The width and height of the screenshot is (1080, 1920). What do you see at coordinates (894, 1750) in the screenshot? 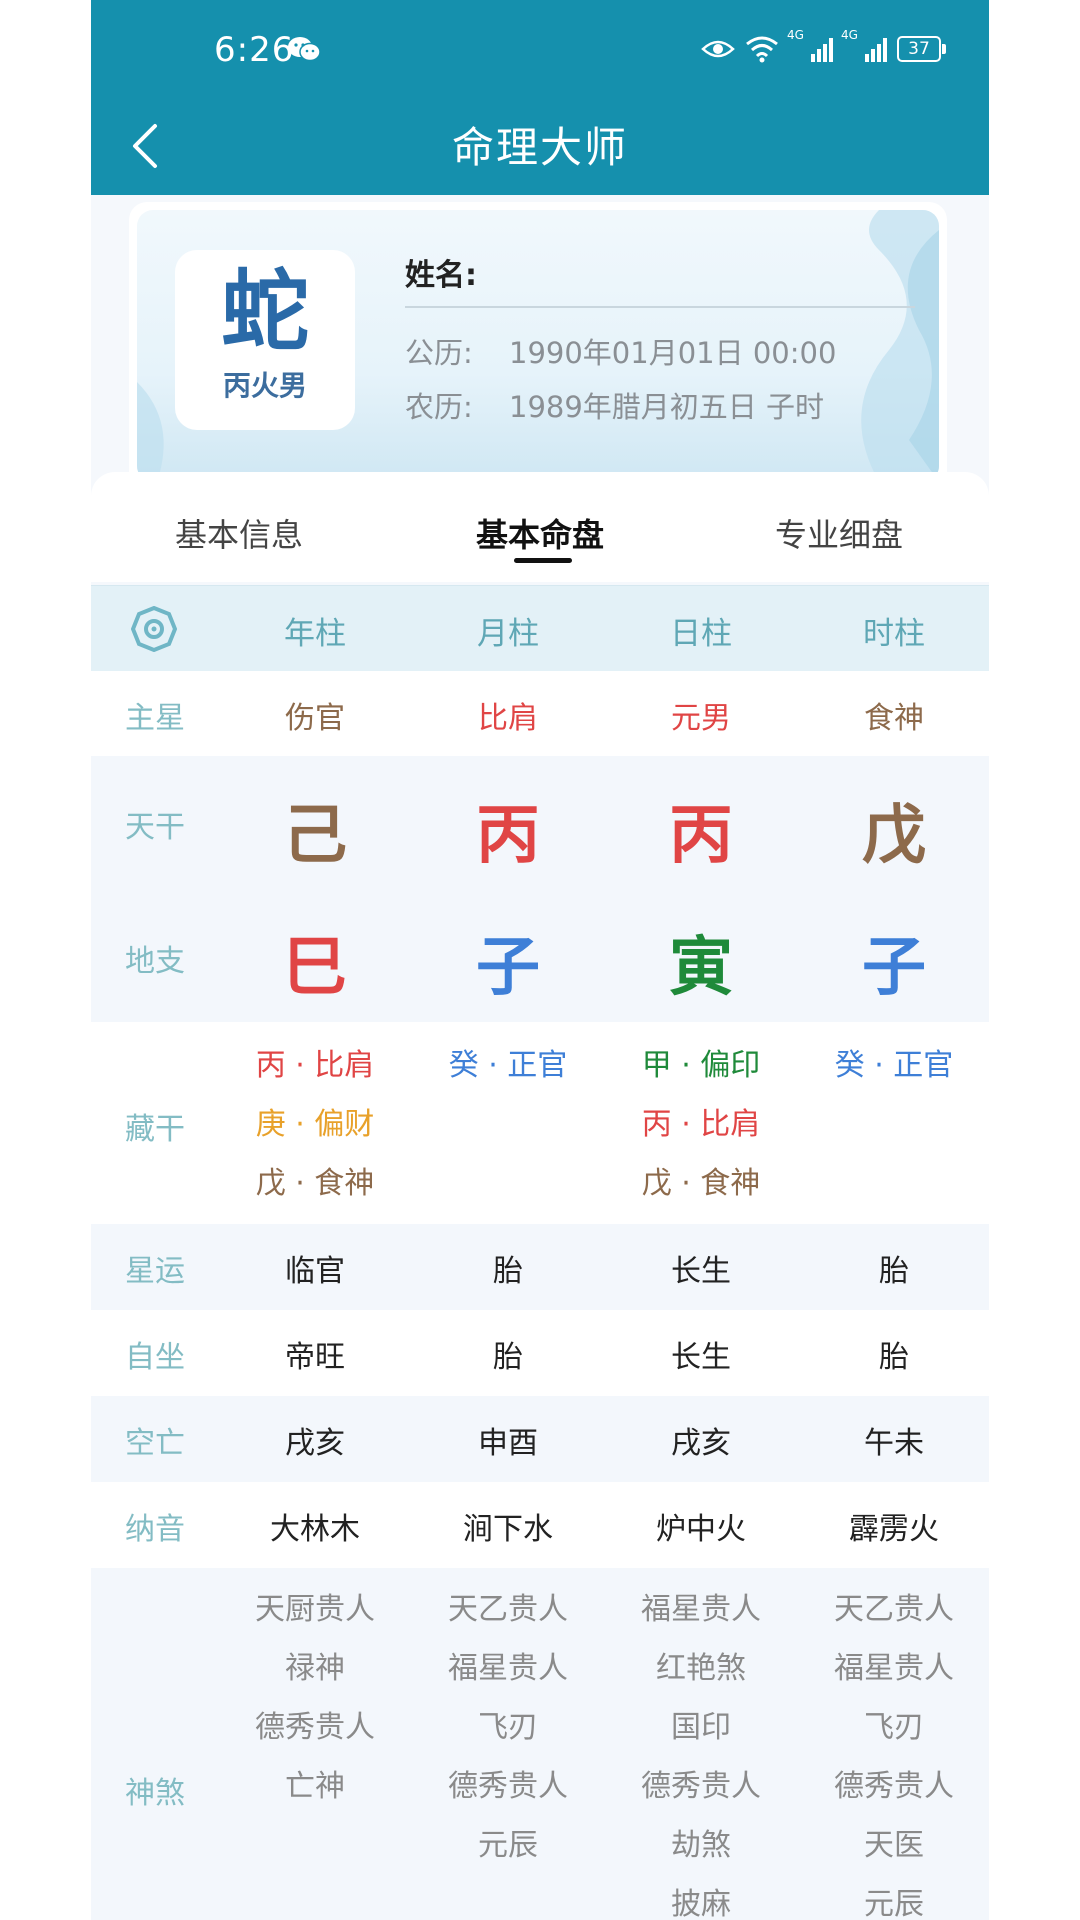
I see `shensha-hour: 天乙贵人 福星贵人 飞刃 德秀贵人 天医 元辰` at bounding box center [894, 1750].